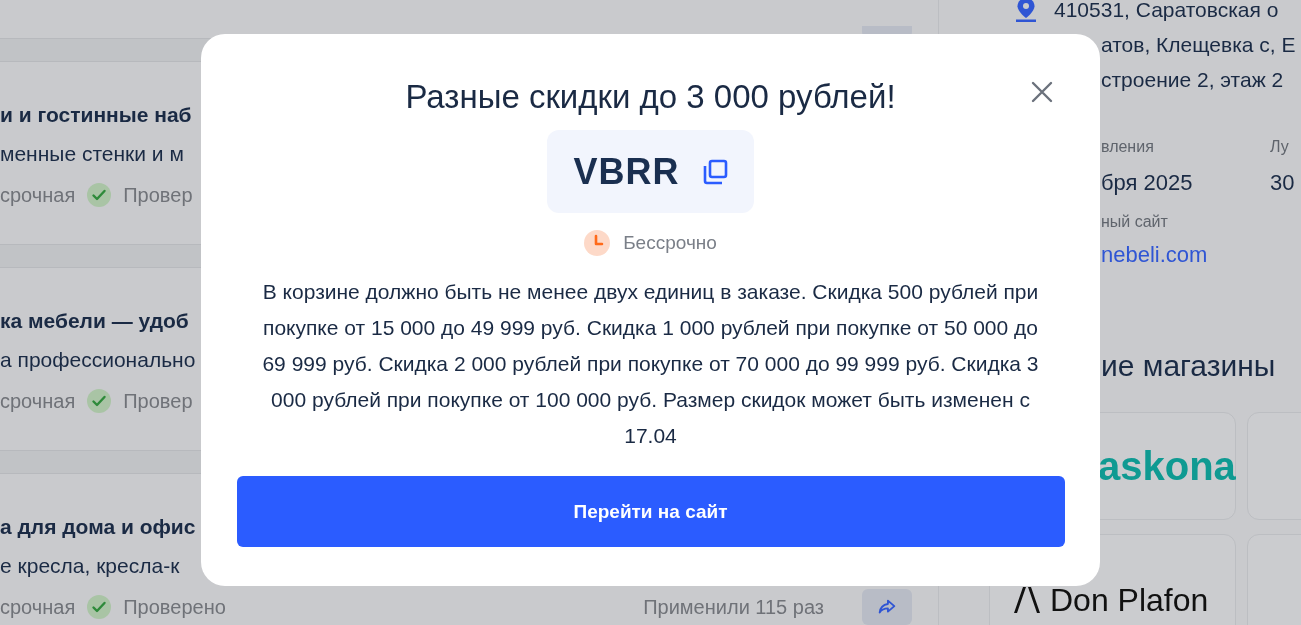  Describe the element at coordinates (1280, 147) in the screenshot. I see `stat-label: Лу` at that location.